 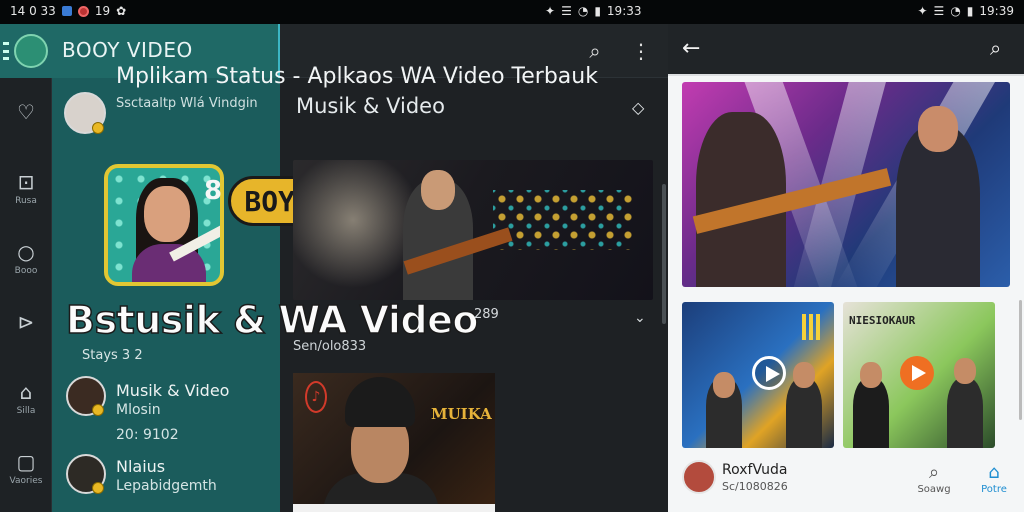 I want to click on tab-search: ⌕ Soawg, so click(x=934, y=478).